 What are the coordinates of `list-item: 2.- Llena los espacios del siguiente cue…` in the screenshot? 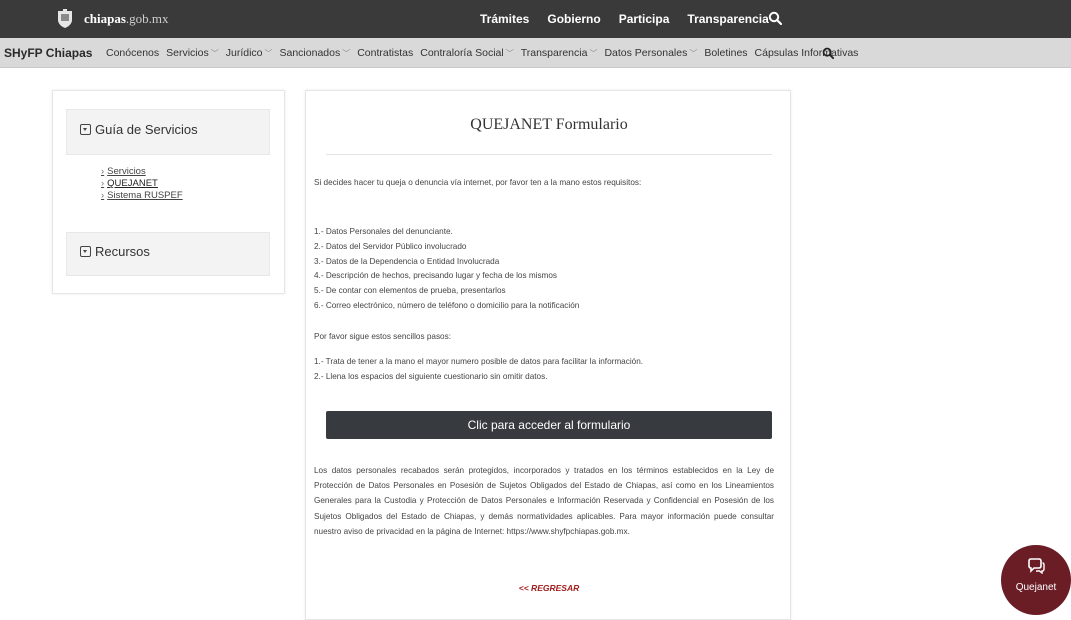 It's located at (431, 376).